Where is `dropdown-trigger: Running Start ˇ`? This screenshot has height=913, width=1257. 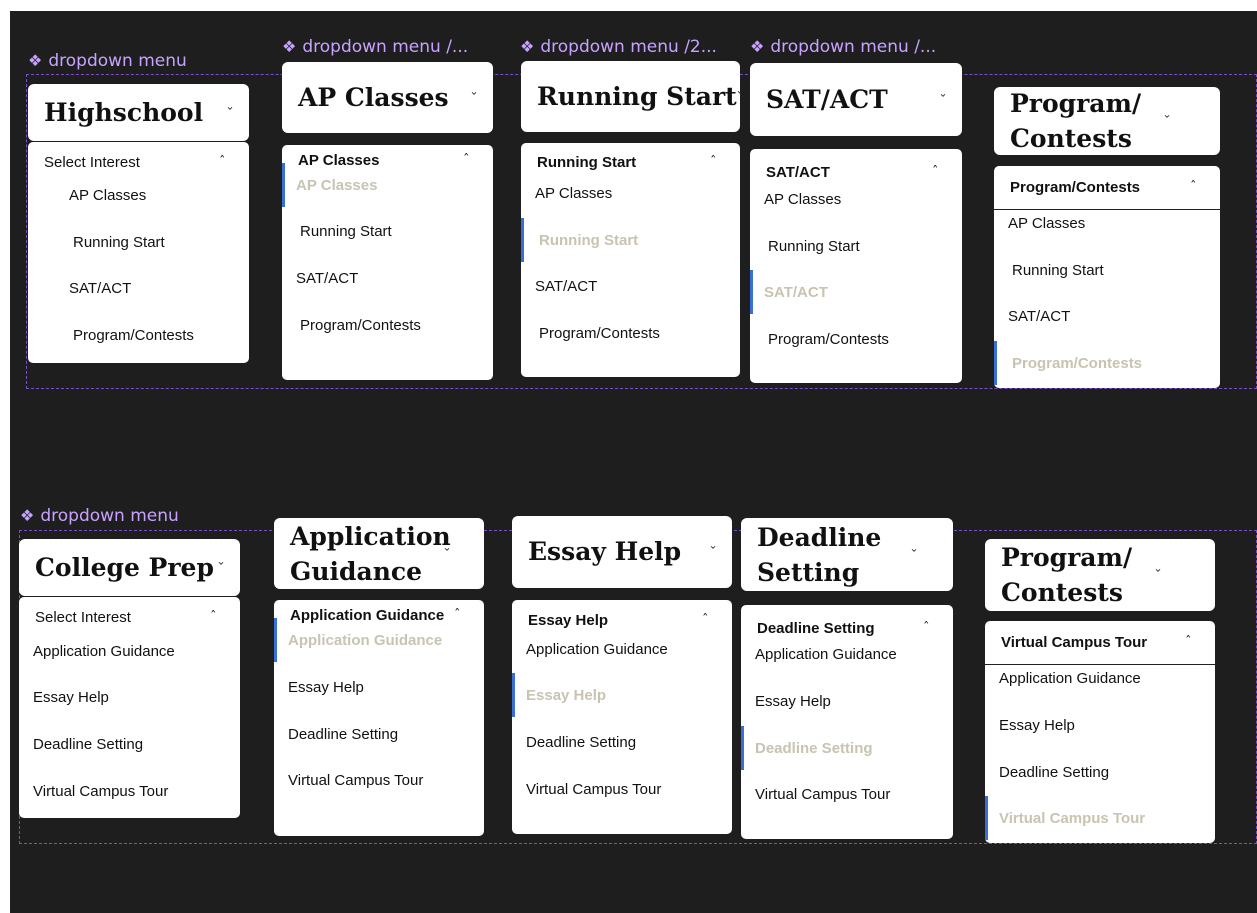 dropdown-trigger: Running Start ˇ is located at coordinates (632, 96).